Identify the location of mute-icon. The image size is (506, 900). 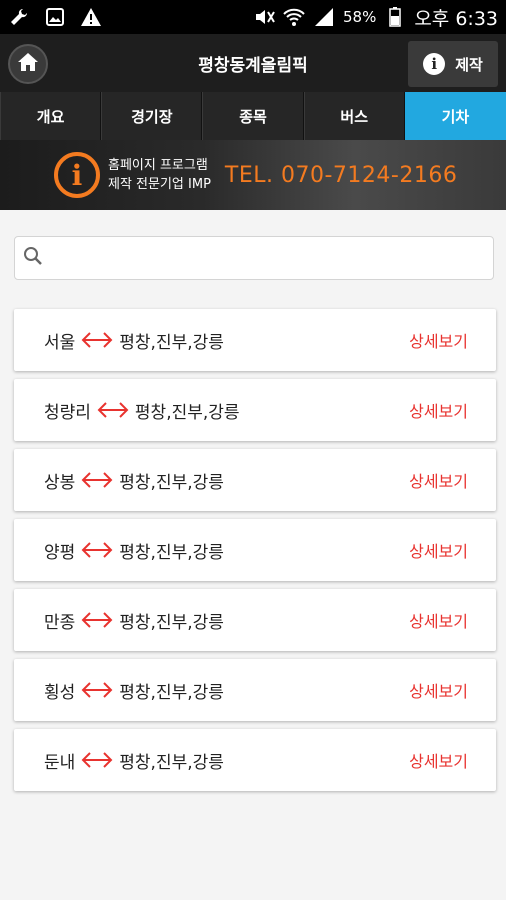
(264, 17).